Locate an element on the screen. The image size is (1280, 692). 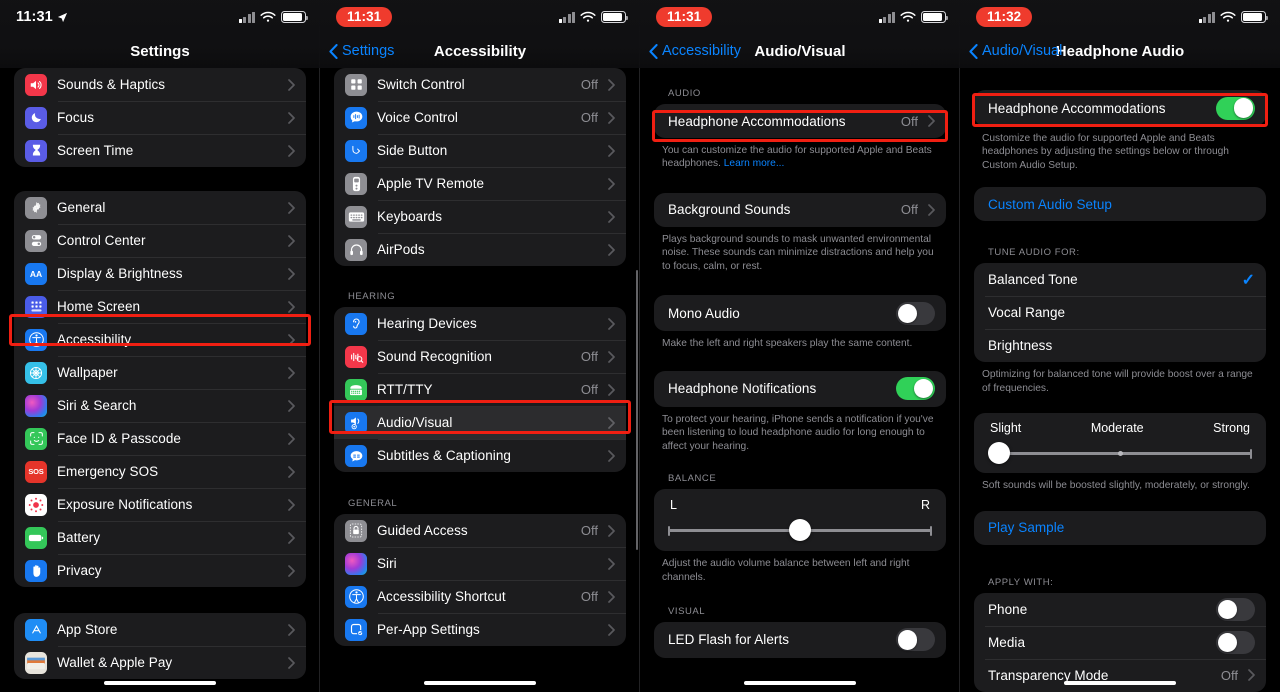
row-value: Off is located at coordinates (589, 596).